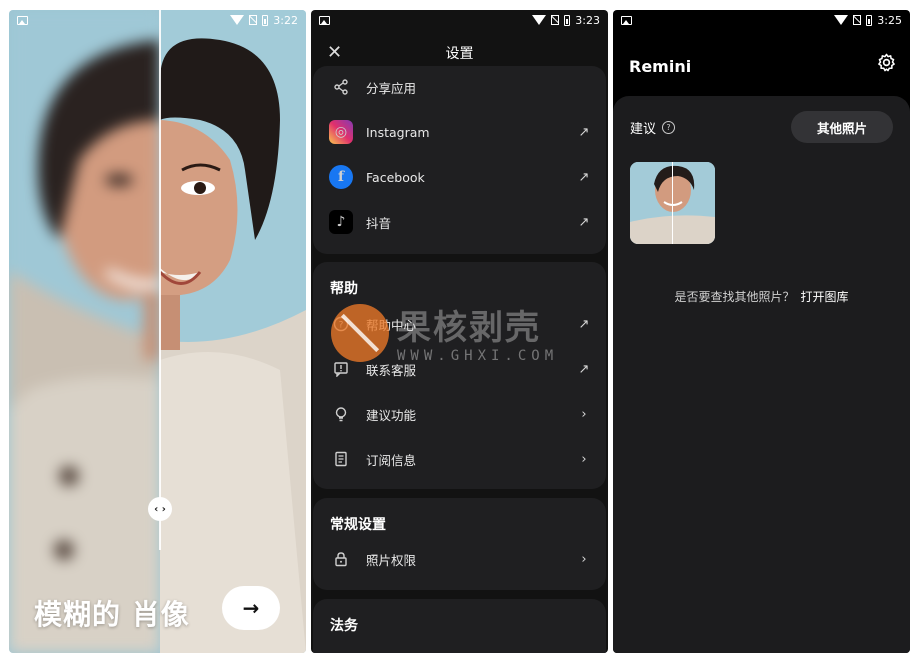 This screenshot has width=919, height=662. What do you see at coordinates (341, 87) in the screenshot?
I see `share-icon` at bounding box center [341, 87].